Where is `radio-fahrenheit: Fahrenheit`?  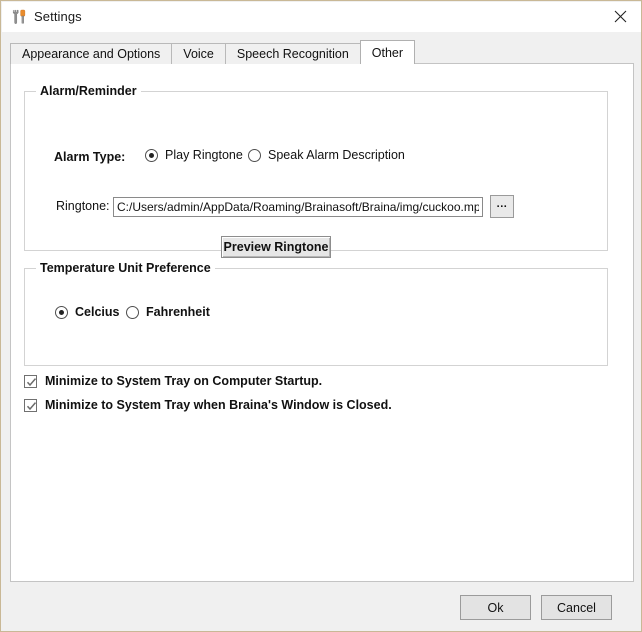 radio-fahrenheit: Fahrenheit is located at coordinates (168, 312).